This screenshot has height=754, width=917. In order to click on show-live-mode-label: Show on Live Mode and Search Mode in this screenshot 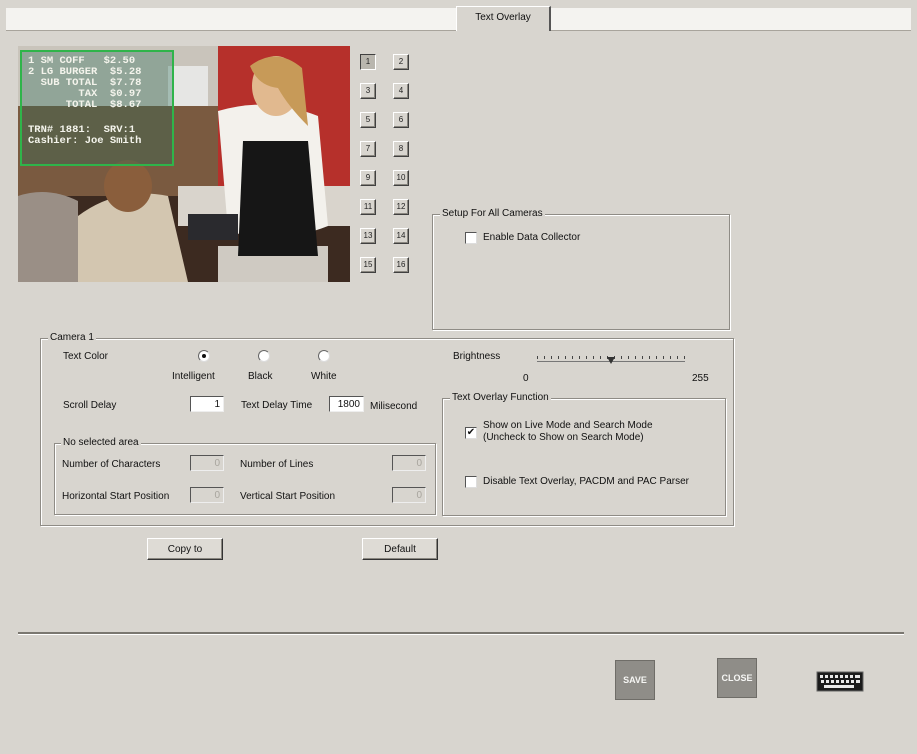, I will do `click(568, 425)`.